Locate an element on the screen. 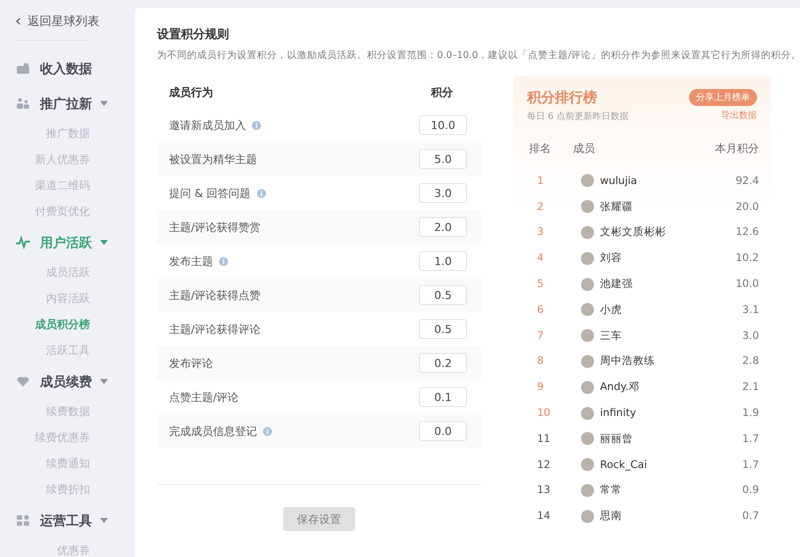  score-value: 3.1 is located at coordinates (750, 310).